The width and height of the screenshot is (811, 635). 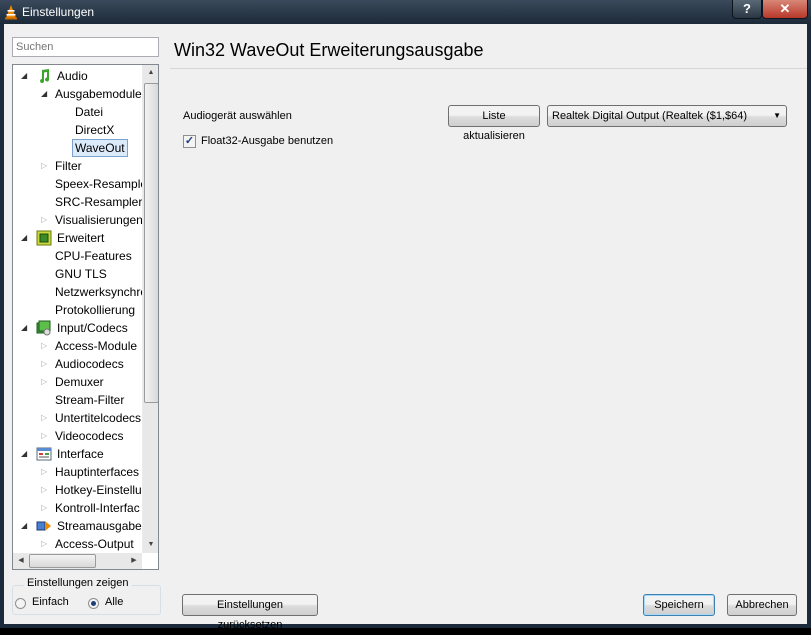 What do you see at coordinates (77, 436) in the screenshot?
I see `tree-item: ▷ Videocodecs` at bounding box center [77, 436].